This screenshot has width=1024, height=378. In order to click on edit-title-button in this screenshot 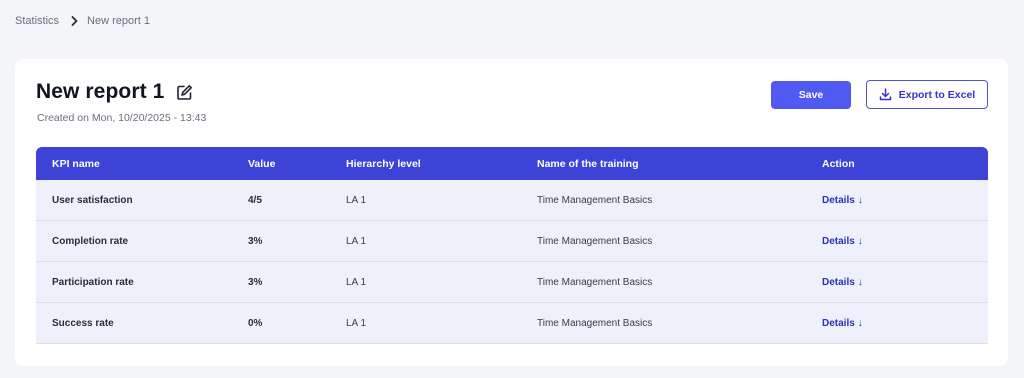, I will do `click(184, 92)`.